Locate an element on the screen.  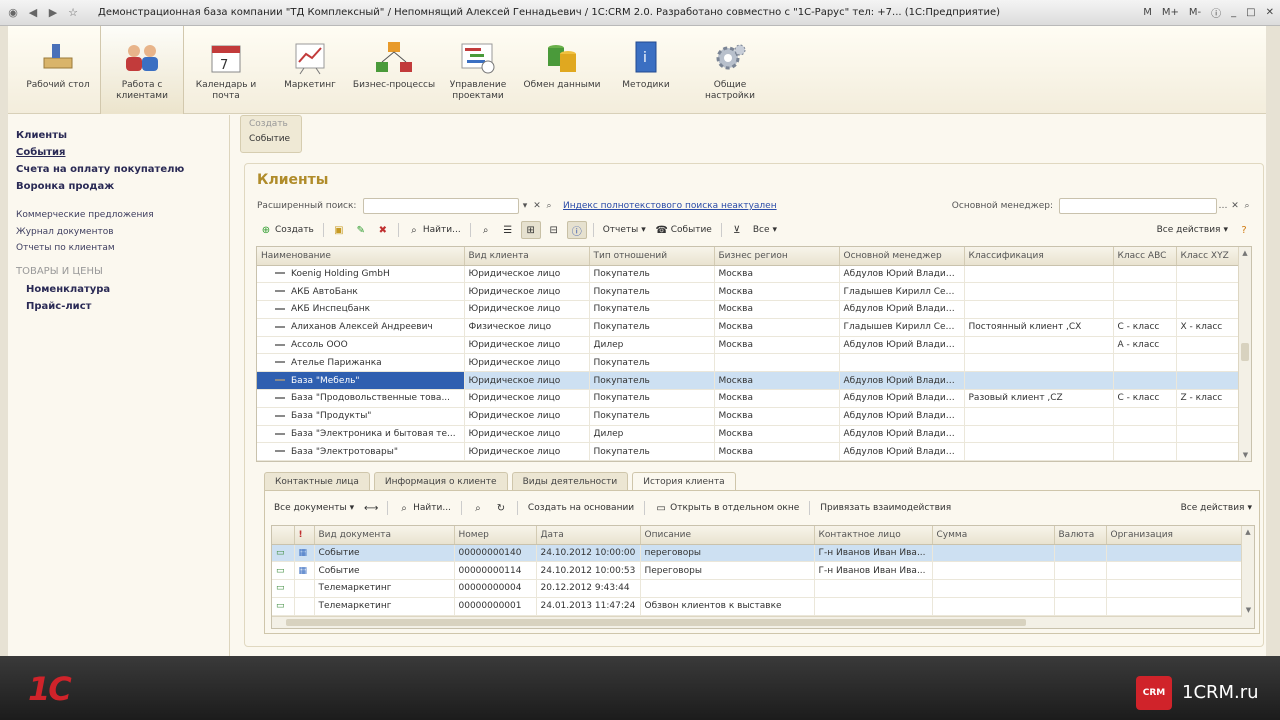
clients-vertical-scrollbar: ▲ ▼ is located at coordinates (1244, 354).